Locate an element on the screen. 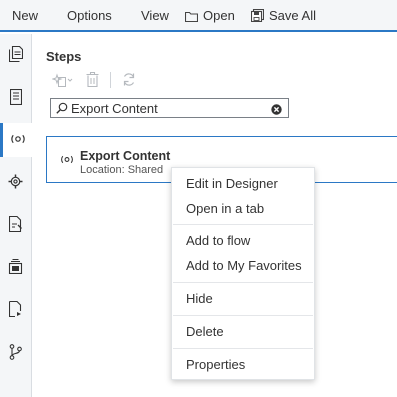 This screenshot has width=397, height=397. options-menu: Options is located at coordinates (89, 15).